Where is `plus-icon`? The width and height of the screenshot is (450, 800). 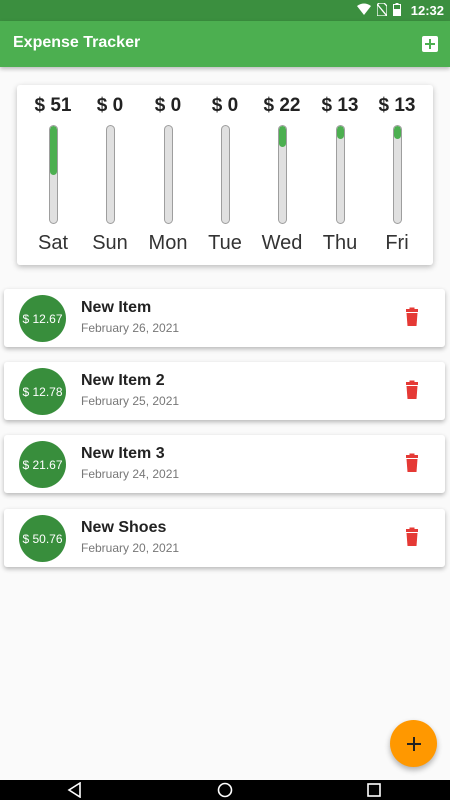
plus-icon is located at coordinates (413, 743).